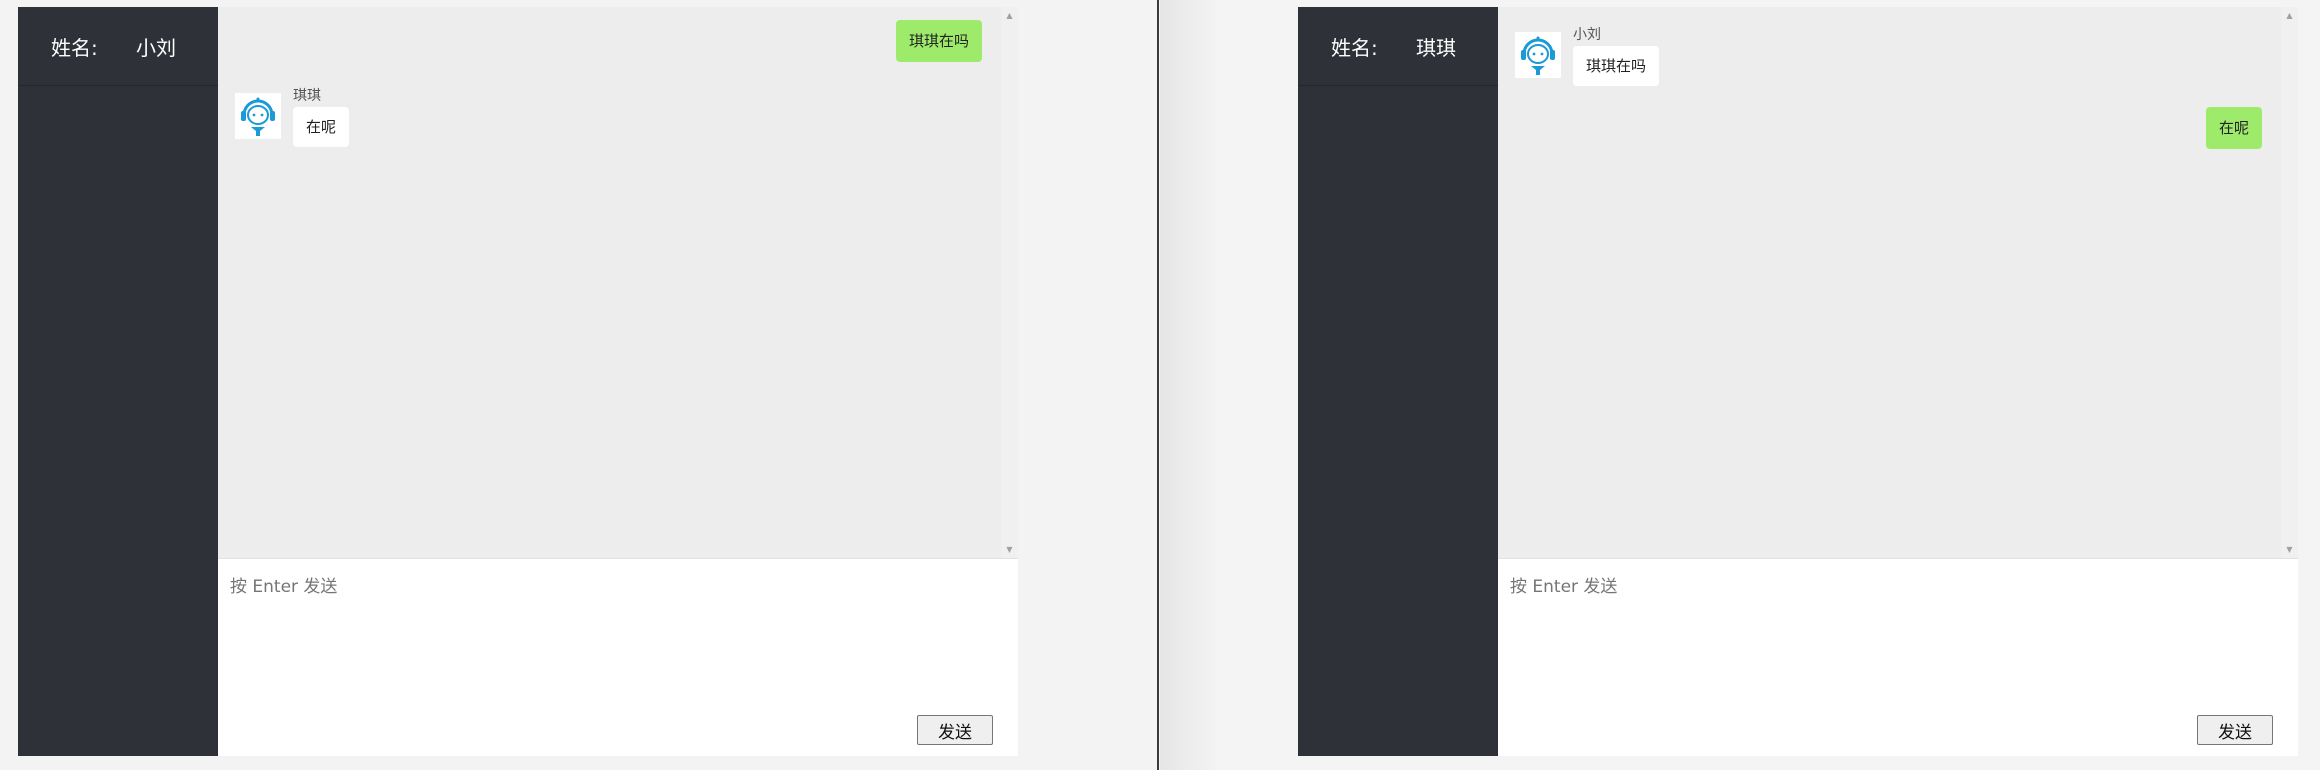 This screenshot has width=2320, height=770. I want to click on sender-name: 小刘, so click(1587, 35).